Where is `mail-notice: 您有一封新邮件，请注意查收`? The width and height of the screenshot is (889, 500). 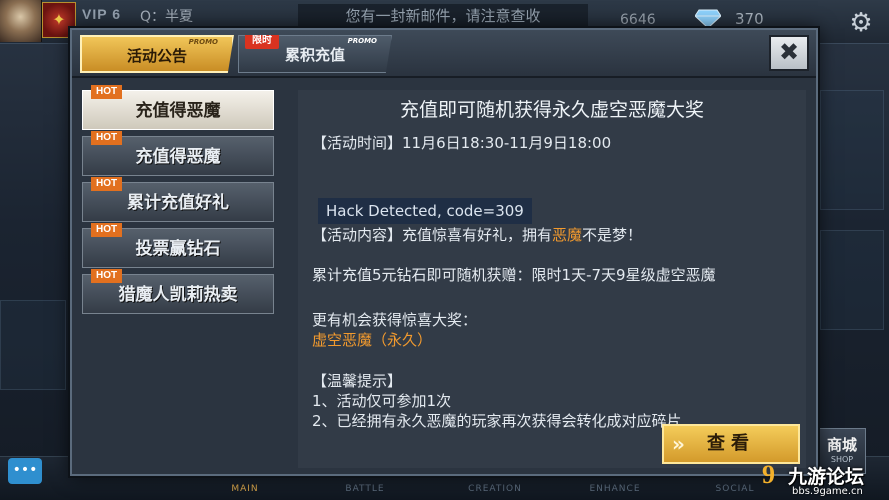 mail-notice: 您有一封新邮件，请注意查收 is located at coordinates (443, 16).